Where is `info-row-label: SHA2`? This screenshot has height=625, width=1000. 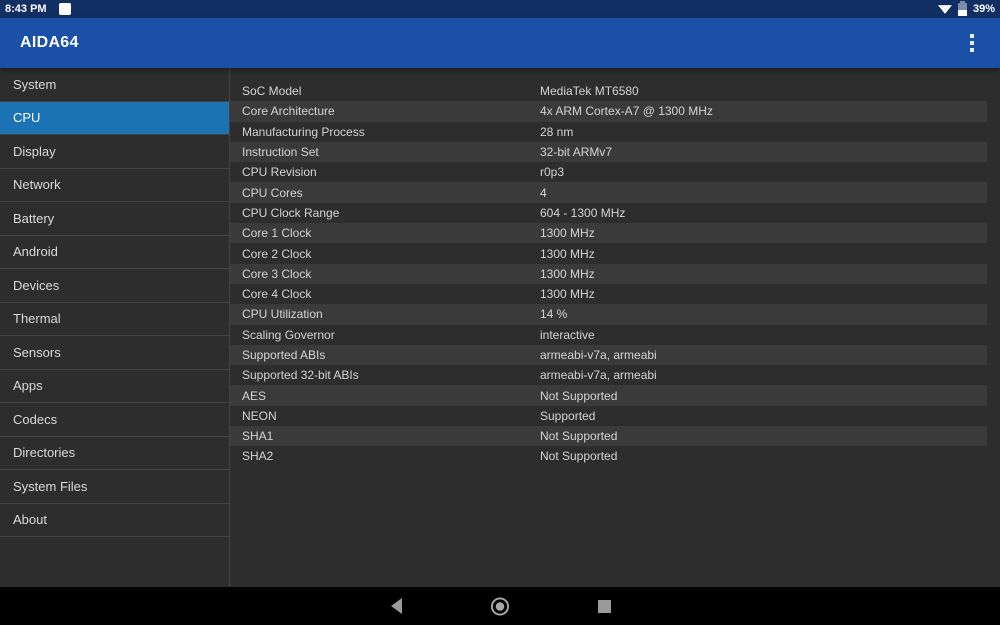 info-row-label: SHA2 is located at coordinates (258, 456).